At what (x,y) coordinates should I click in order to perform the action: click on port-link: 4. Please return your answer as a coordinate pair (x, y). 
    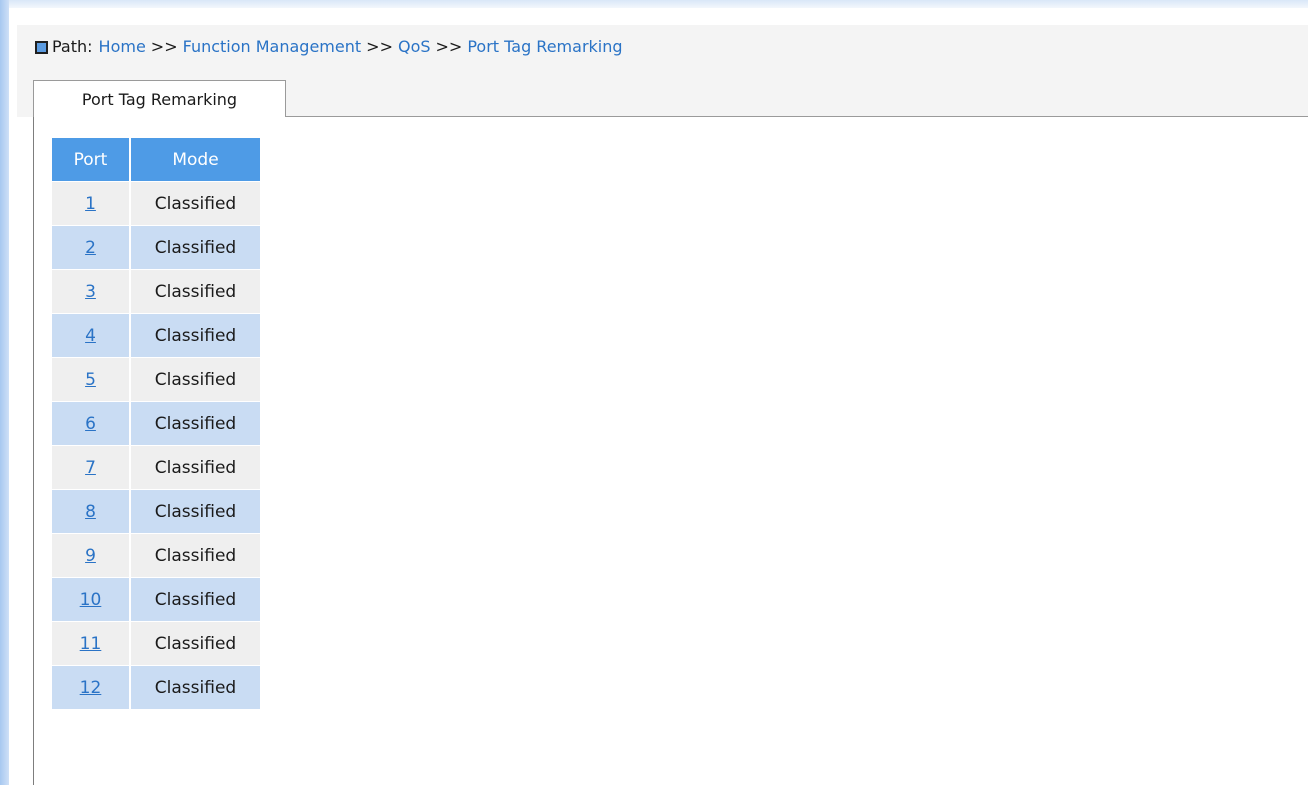
    Looking at the image, I should click on (90, 336).